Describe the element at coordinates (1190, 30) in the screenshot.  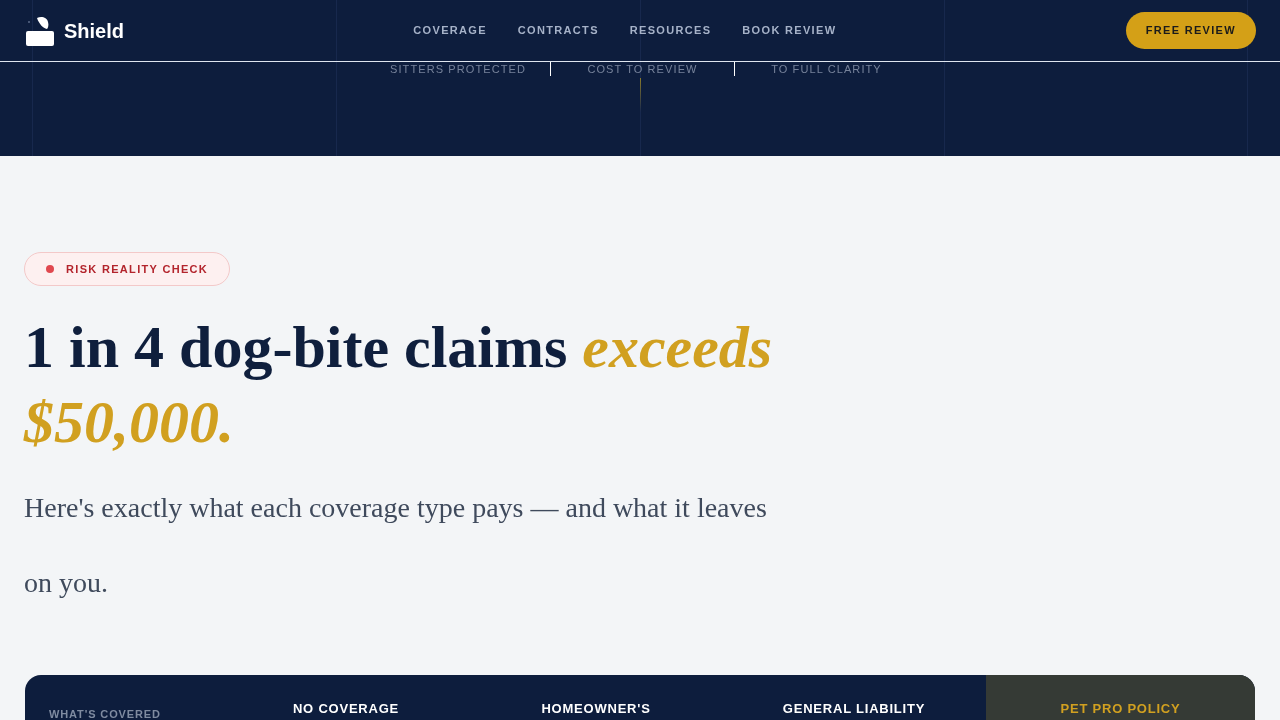
I see `free-review-button: FREE REVIEW` at that location.